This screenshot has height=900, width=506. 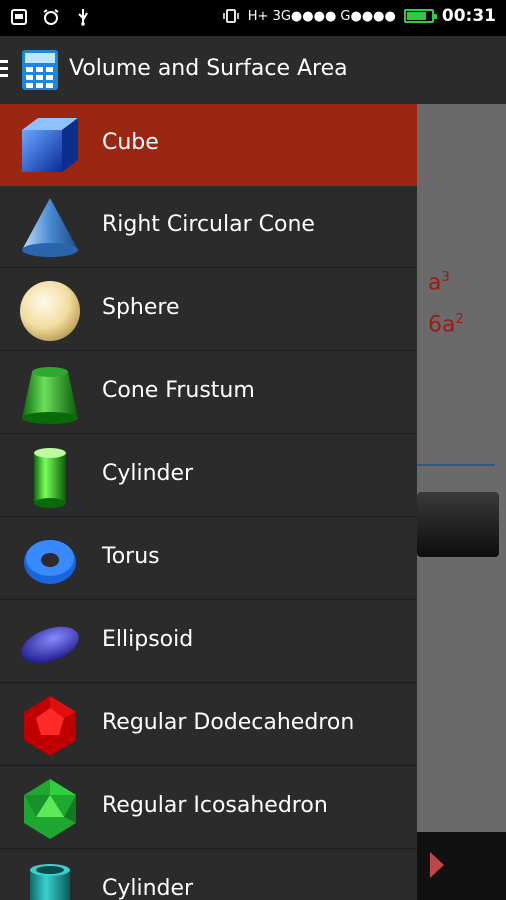 What do you see at coordinates (178, 390) in the screenshot?
I see `drawer-item-label: Cone Frustum` at bounding box center [178, 390].